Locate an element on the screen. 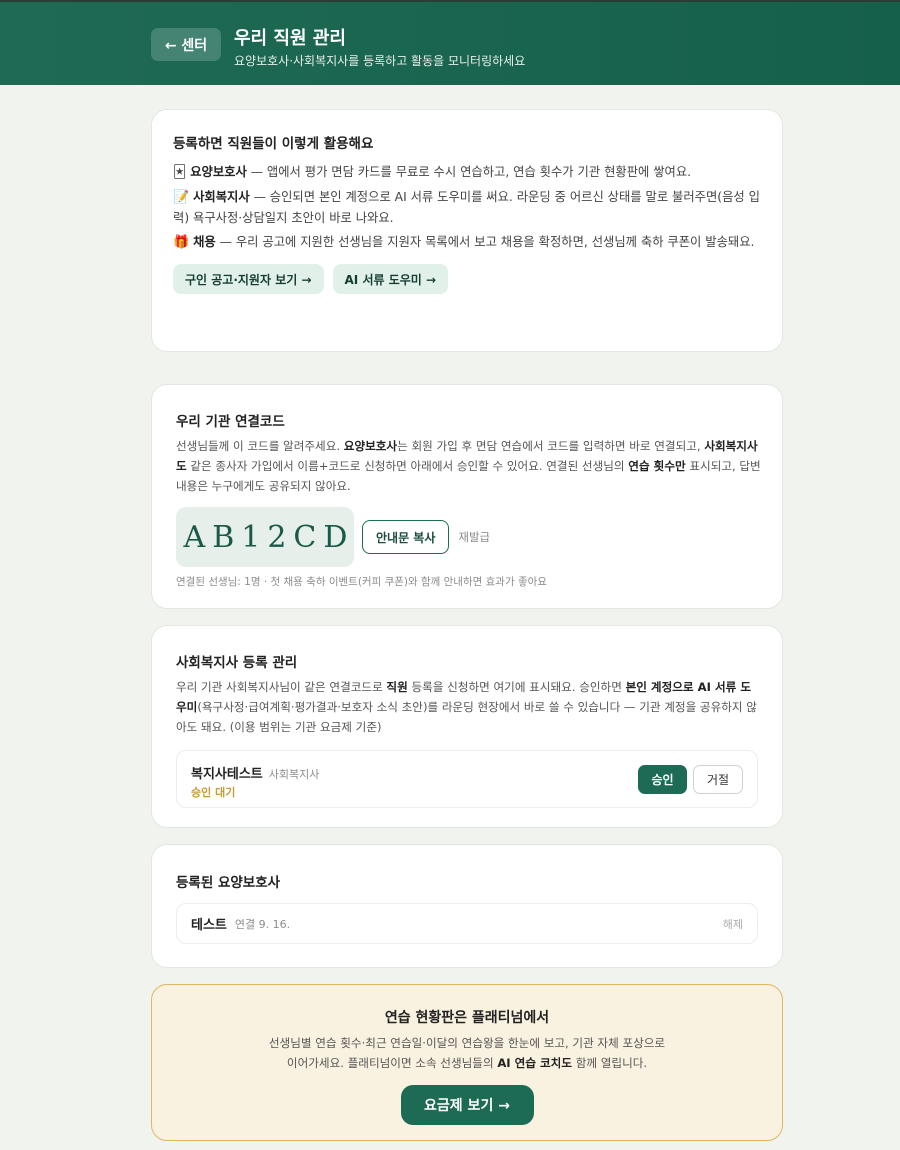 This screenshot has width=900, height=1150. page-title: 우리 직원 관리 is located at coordinates (290, 38).